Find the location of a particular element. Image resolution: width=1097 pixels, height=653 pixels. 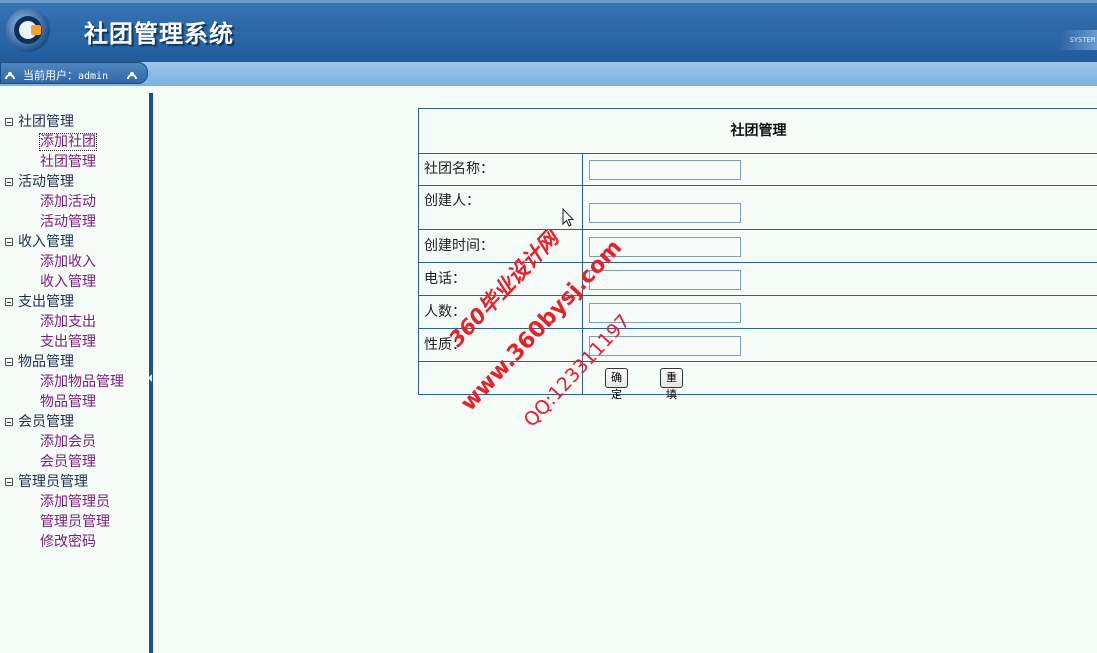

group-label: 支出管理 is located at coordinates (46, 302).